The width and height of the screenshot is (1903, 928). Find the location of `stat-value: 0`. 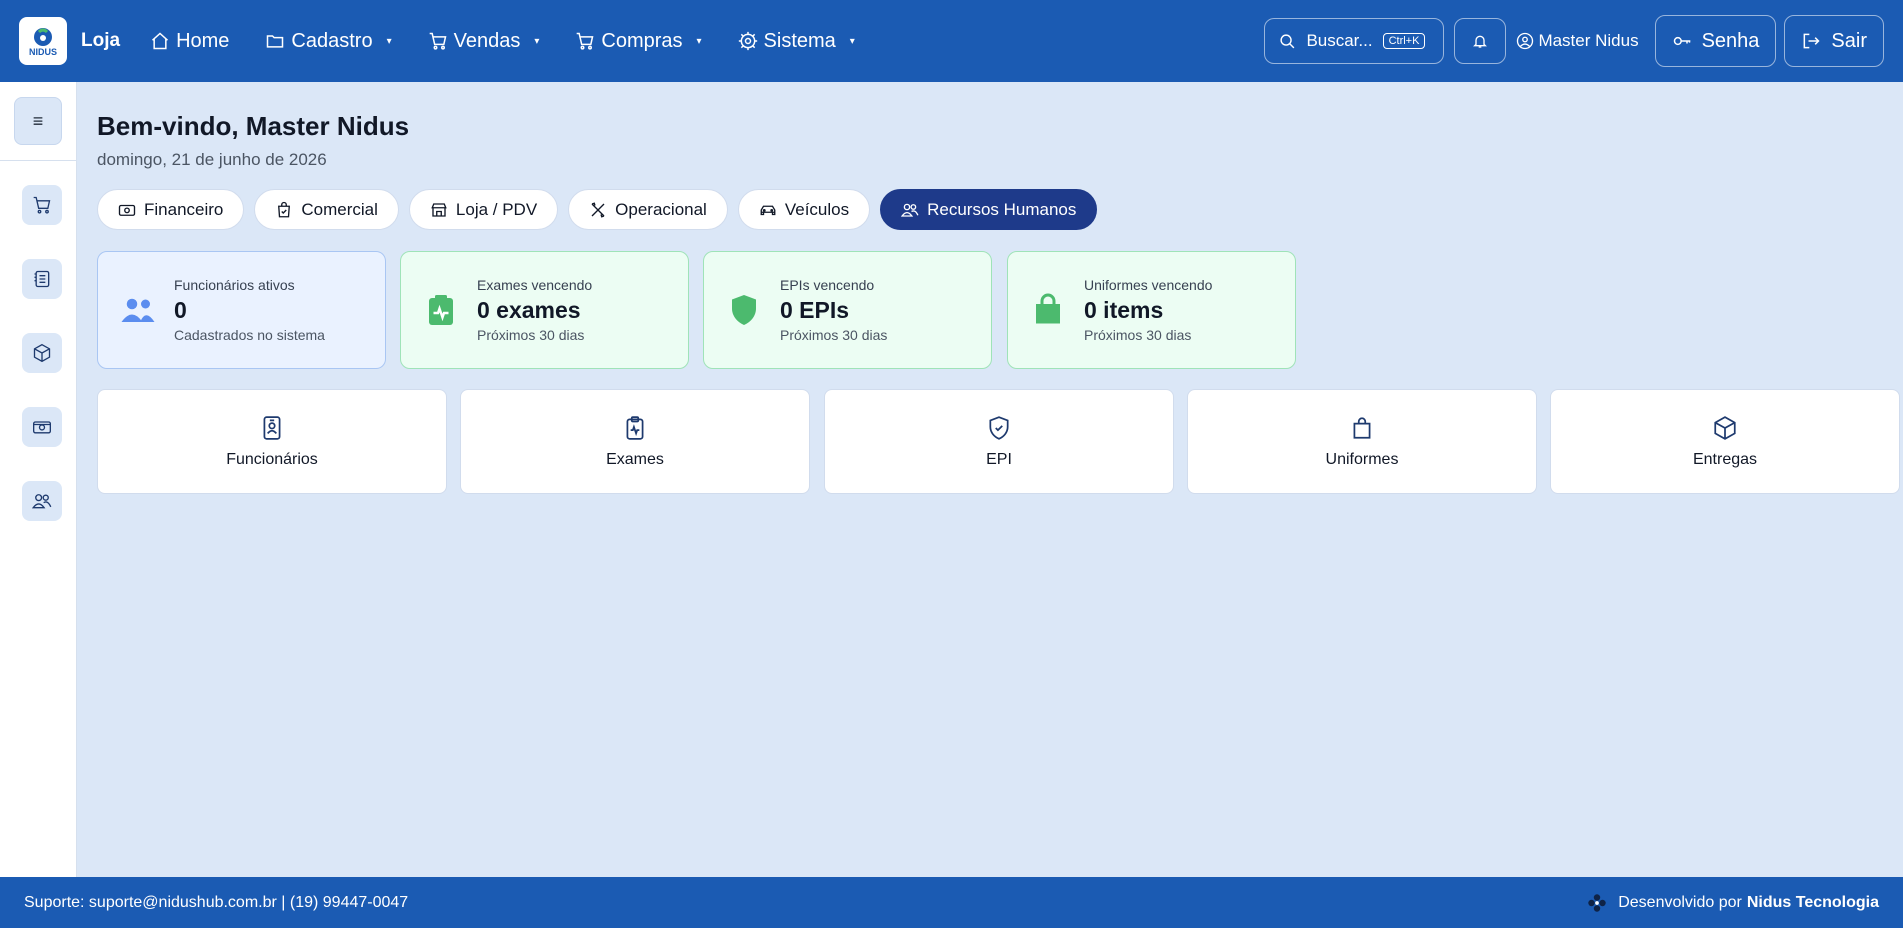

stat-value: 0 is located at coordinates (180, 310).